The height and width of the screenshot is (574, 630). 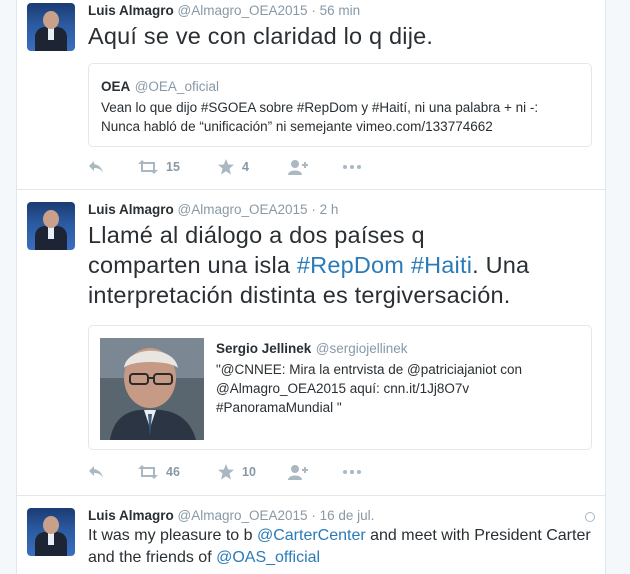 I want to click on tweet-text-line: and the friends of @OAS_official, so click(x=343, y=558).